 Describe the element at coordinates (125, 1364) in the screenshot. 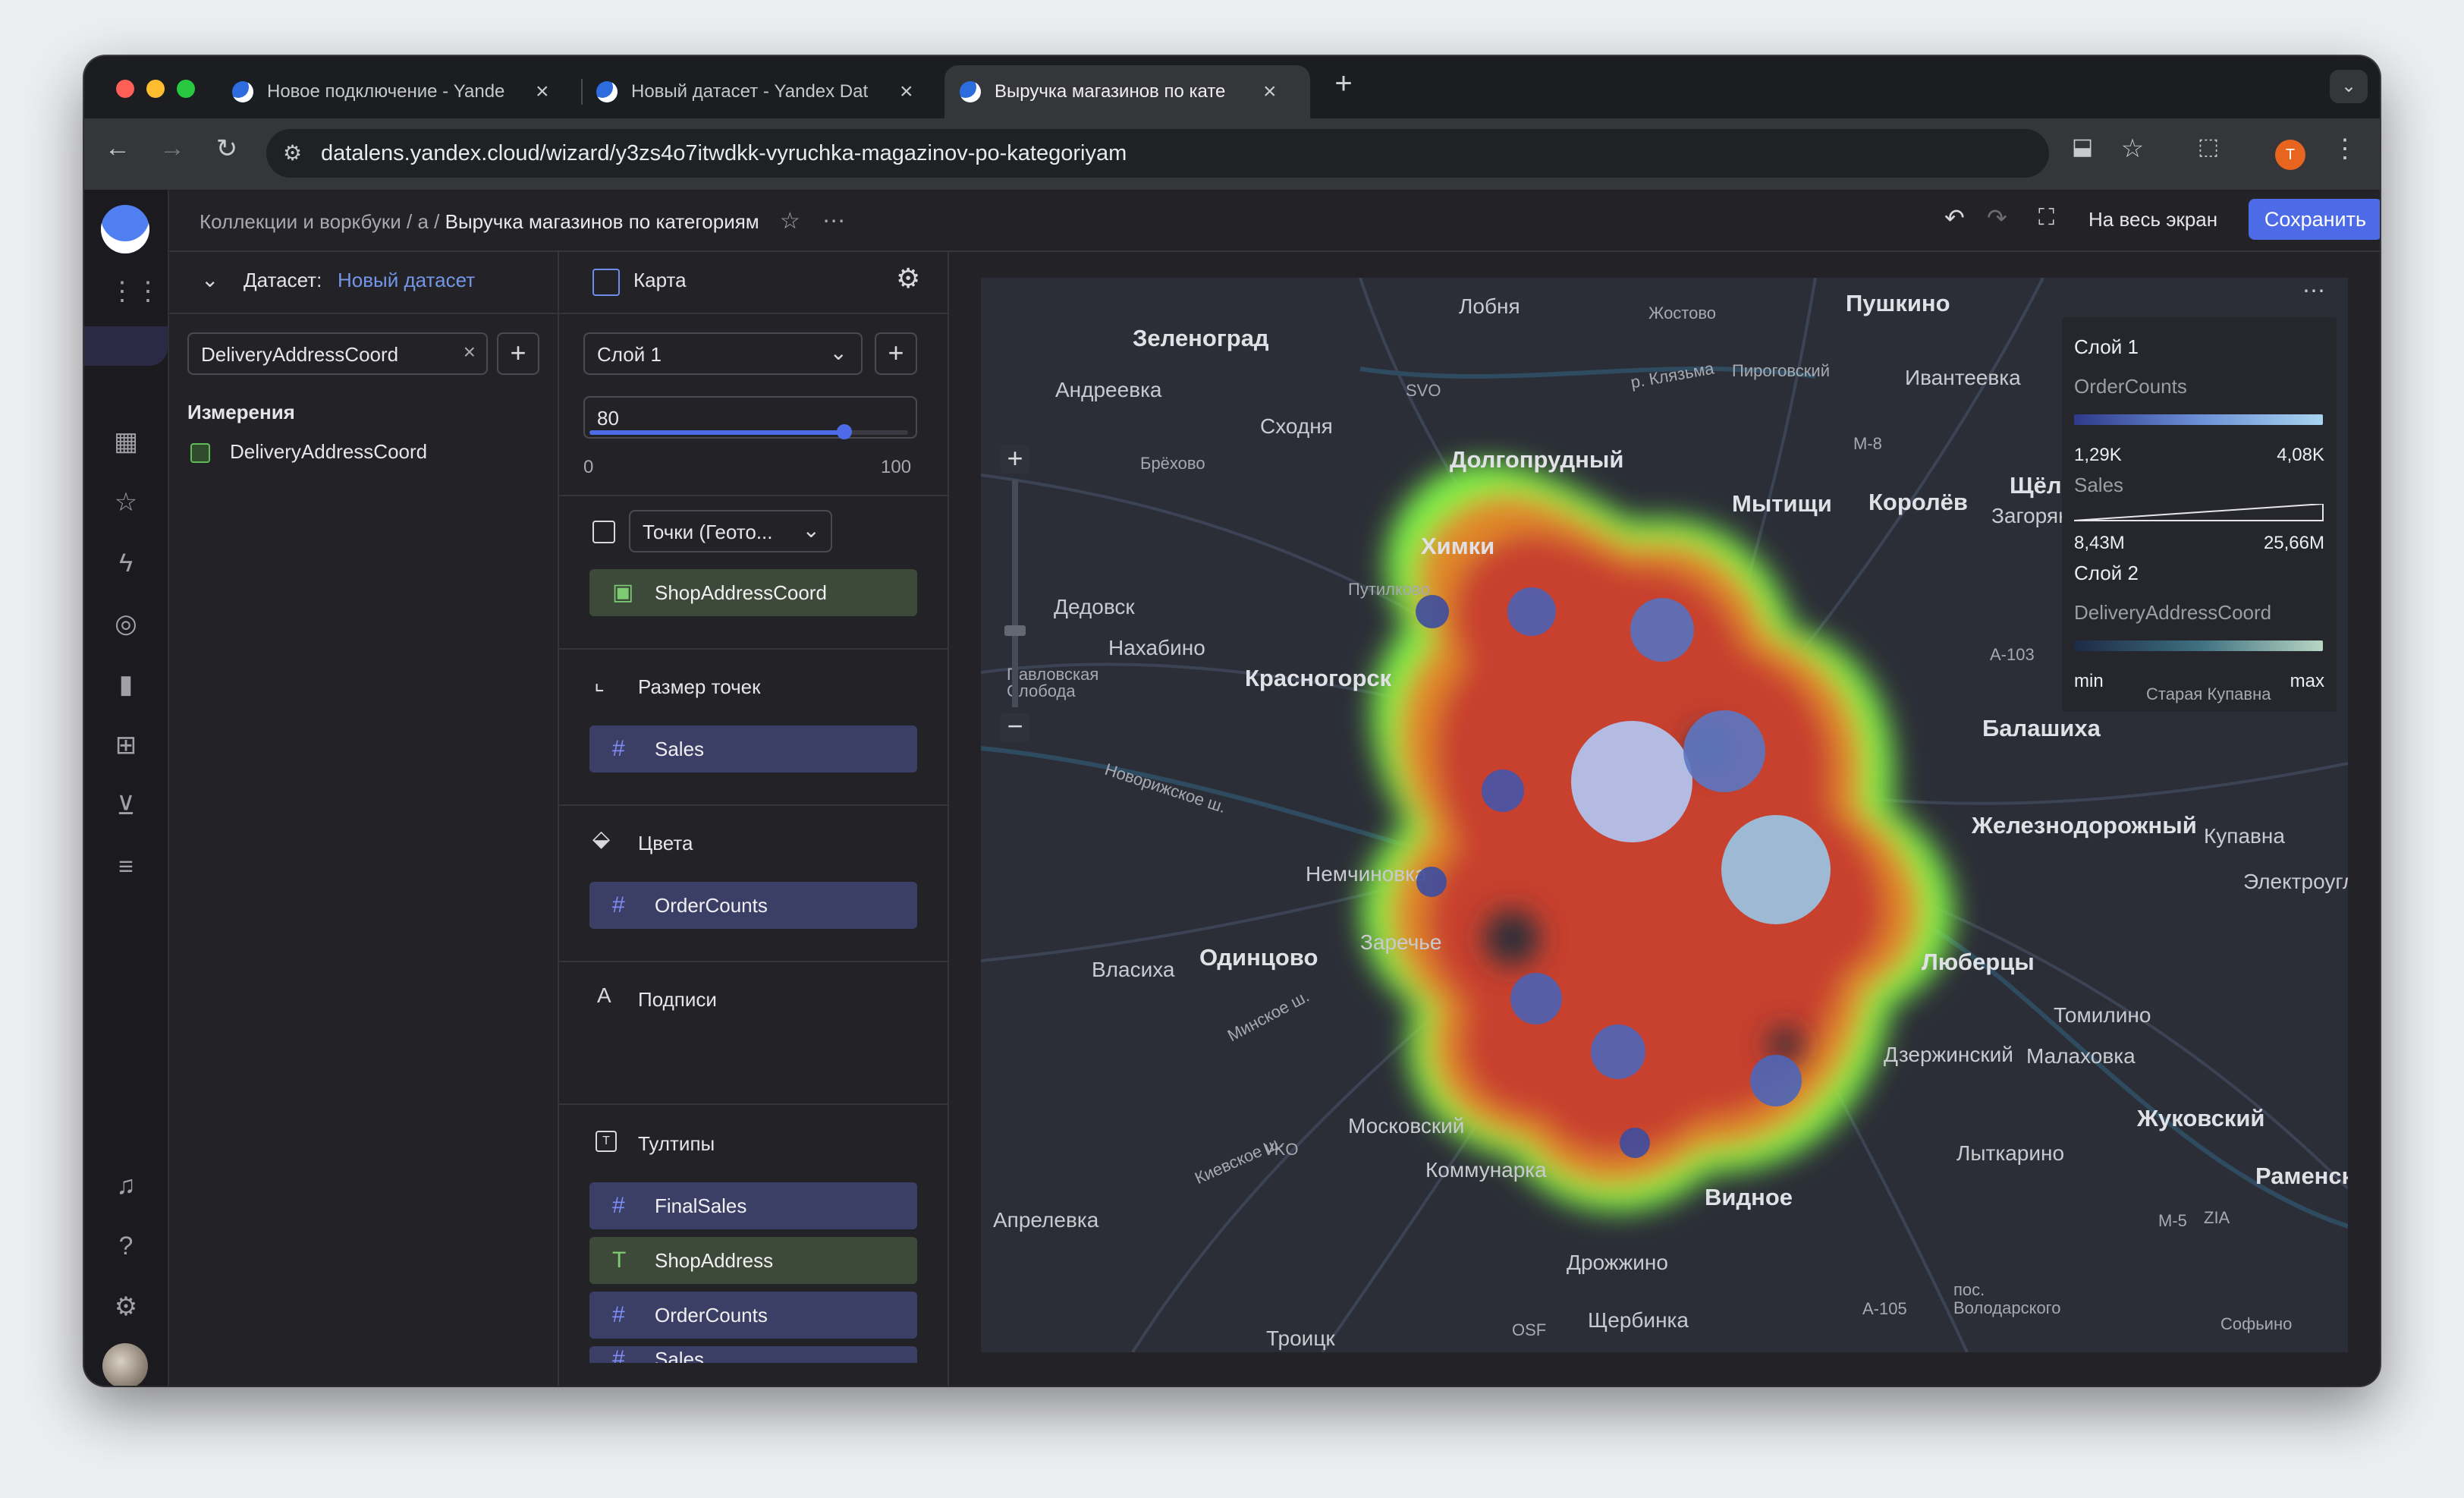

I see `user-avatar` at that location.